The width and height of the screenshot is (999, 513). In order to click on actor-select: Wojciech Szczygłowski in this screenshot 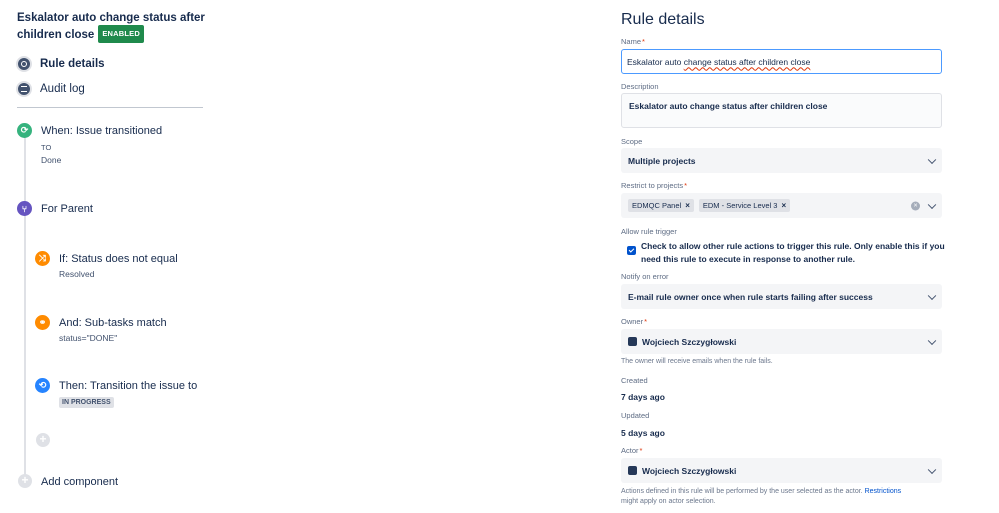, I will do `click(781, 470)`.